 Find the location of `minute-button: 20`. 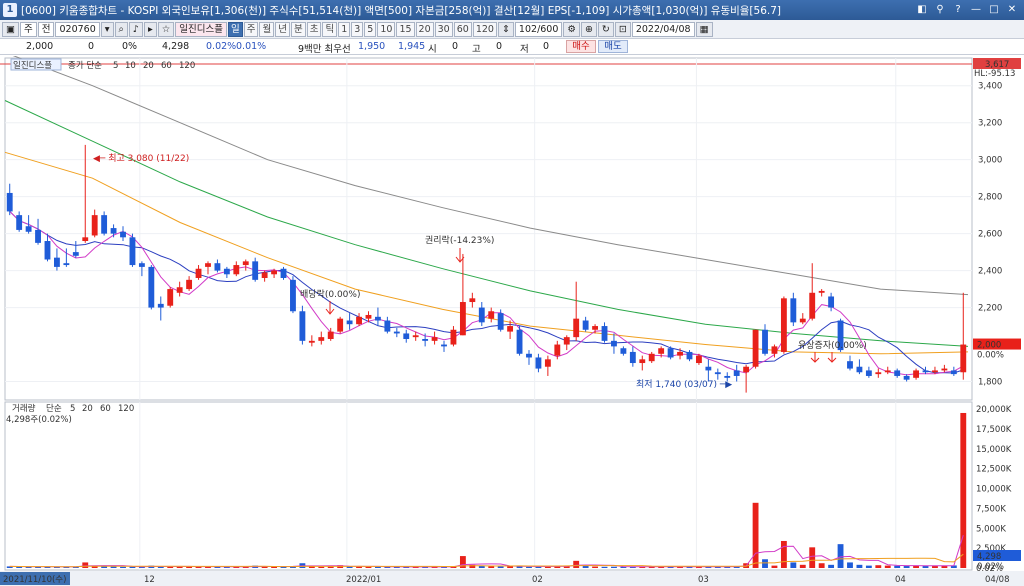

minute-button: 20 is located at coordinates (424, 29).